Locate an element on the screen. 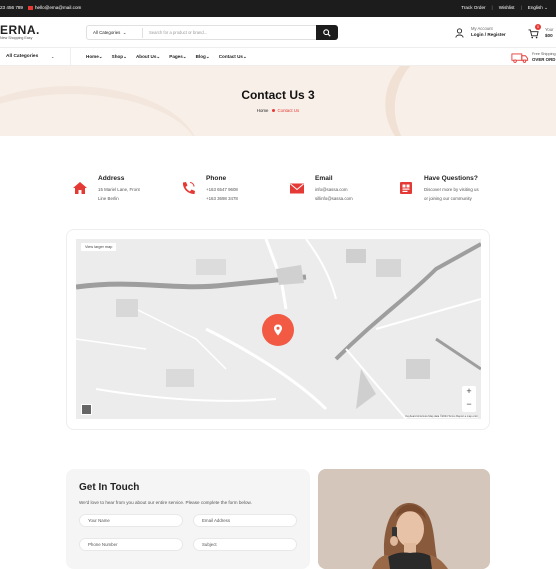 The height and width of the screenshot is (569, 556). cart-badge: 0 is located at coordinates (538, 27).